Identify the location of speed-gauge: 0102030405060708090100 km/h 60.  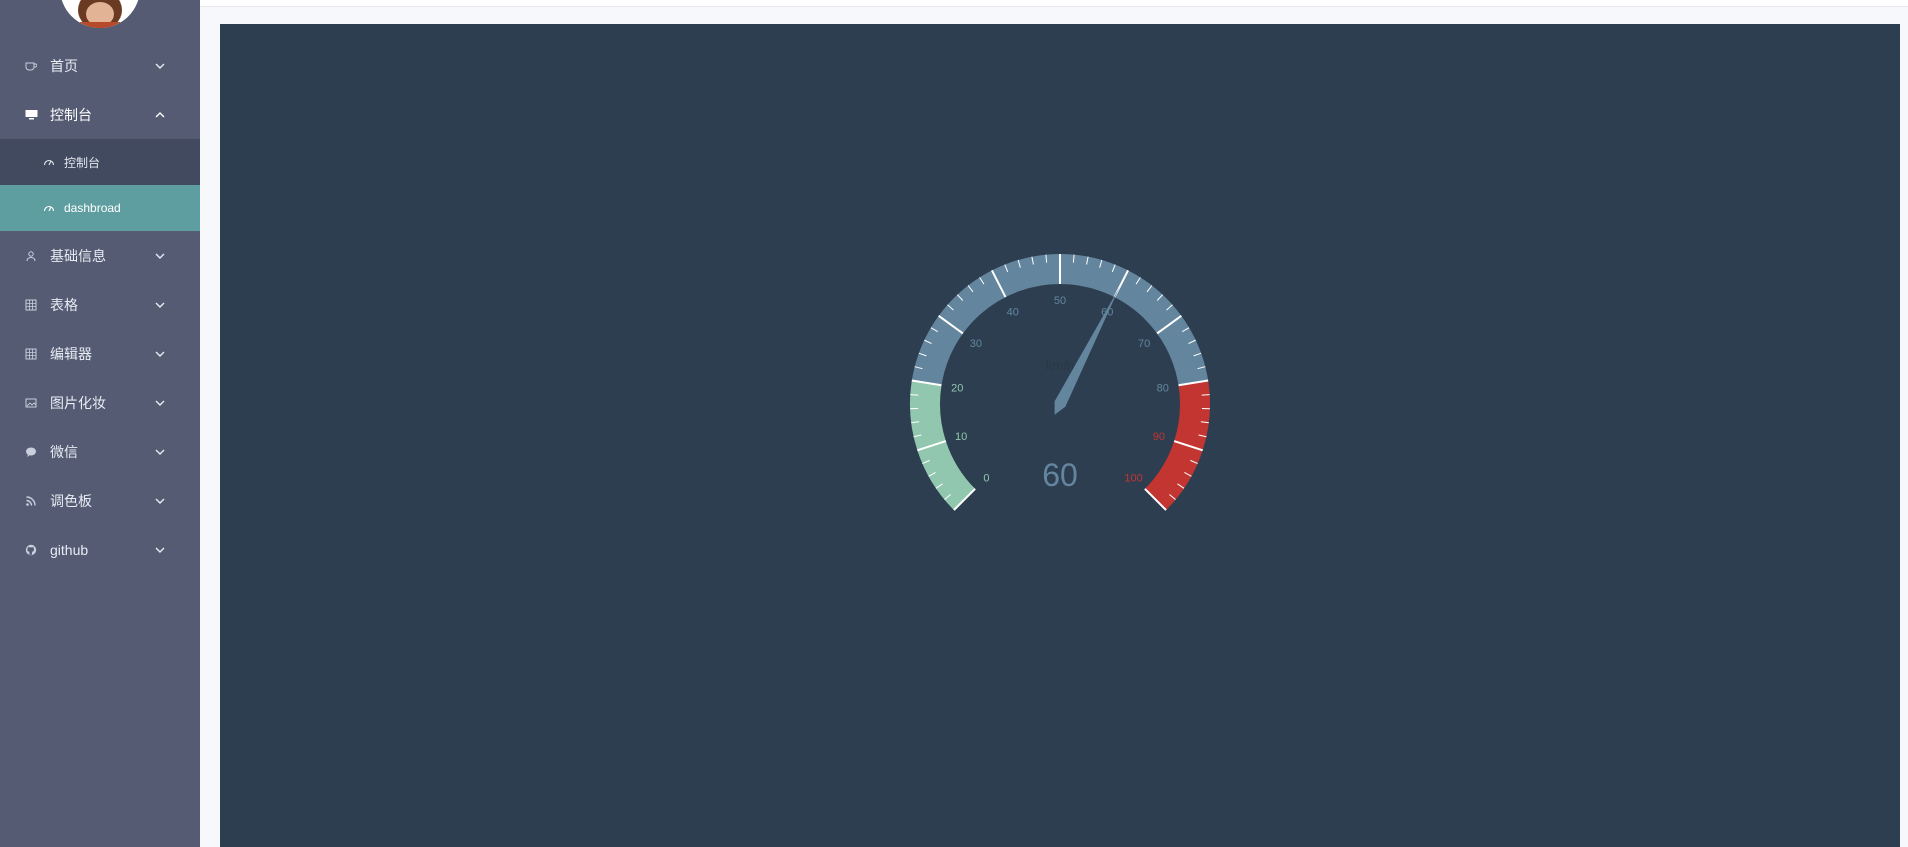
(1060, 382).